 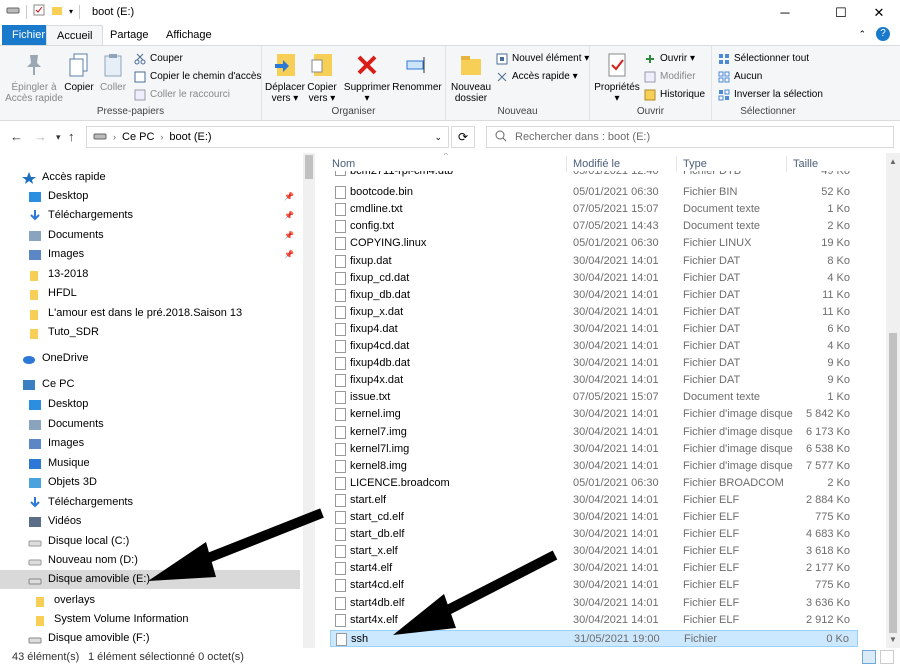 I want to click on nav-item: Accès rapide, so click(x=150, y=177).